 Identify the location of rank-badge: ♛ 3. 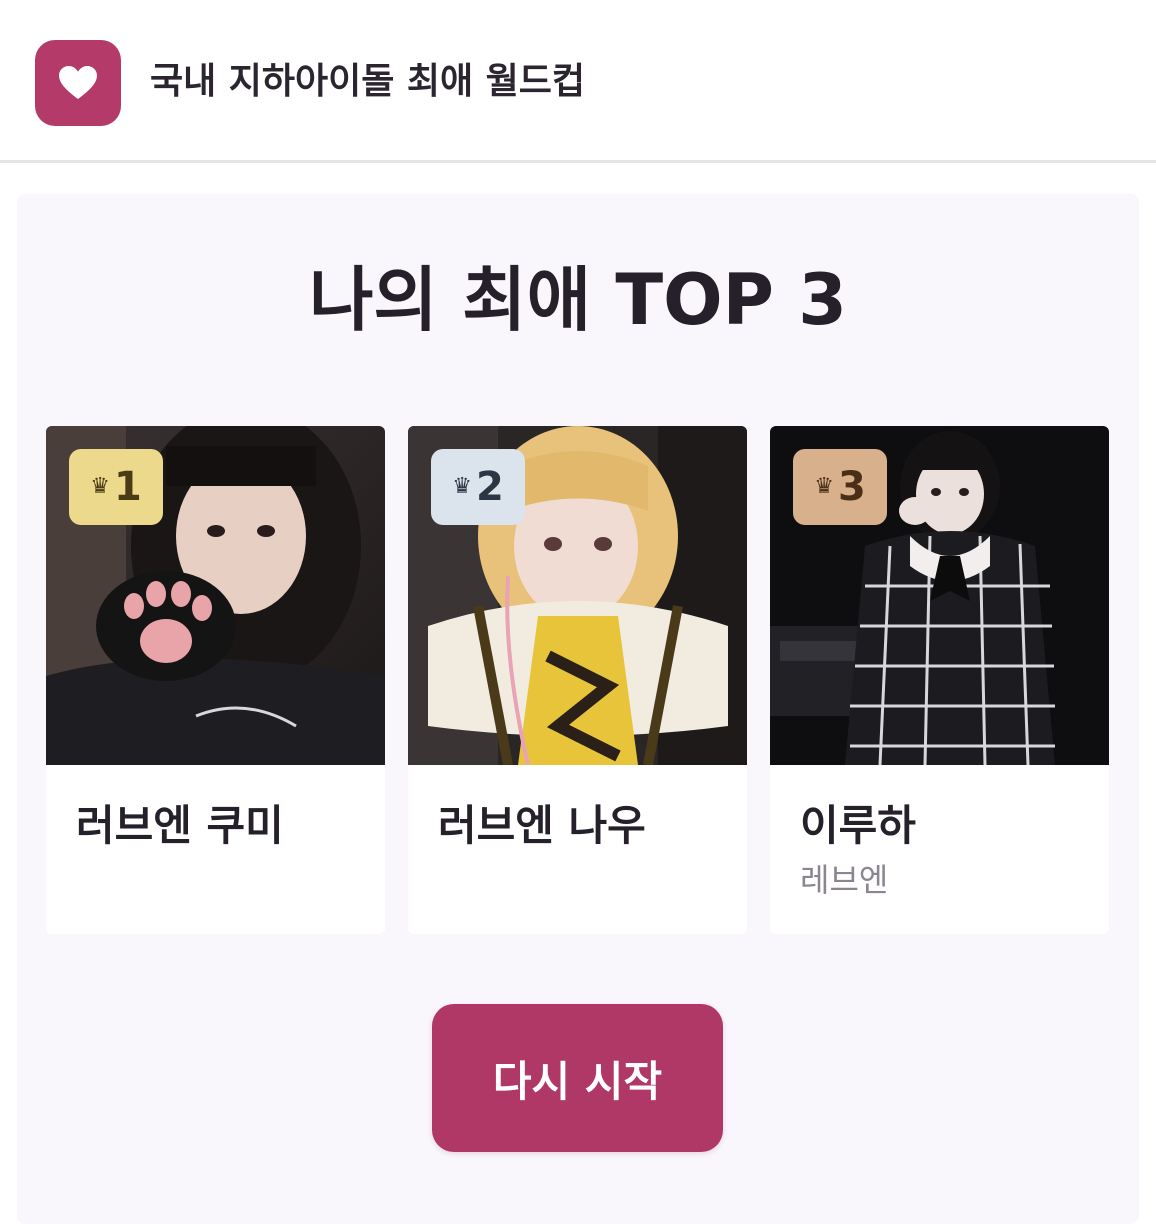
(840, 487).